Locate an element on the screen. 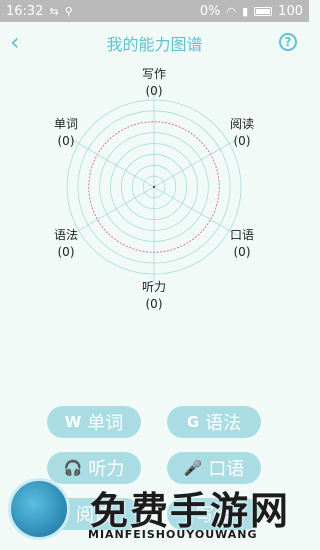 The width and height of the screenshot is (320, 550). help-icon: ? is located at coordinates (288, 42).